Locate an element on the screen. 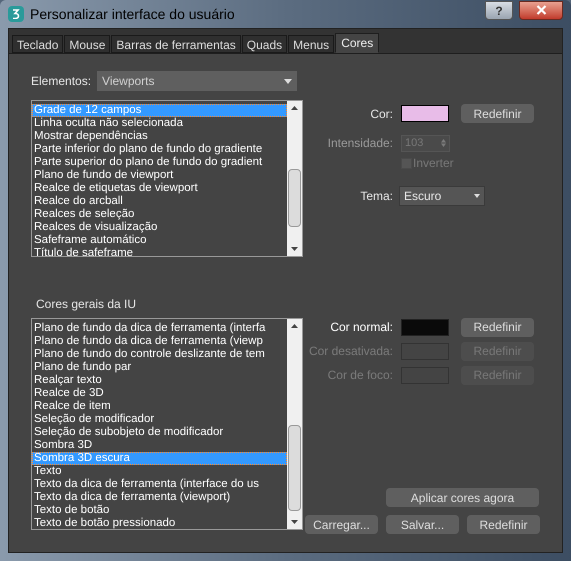  tab: Quads is located at coordinates (265, 44).